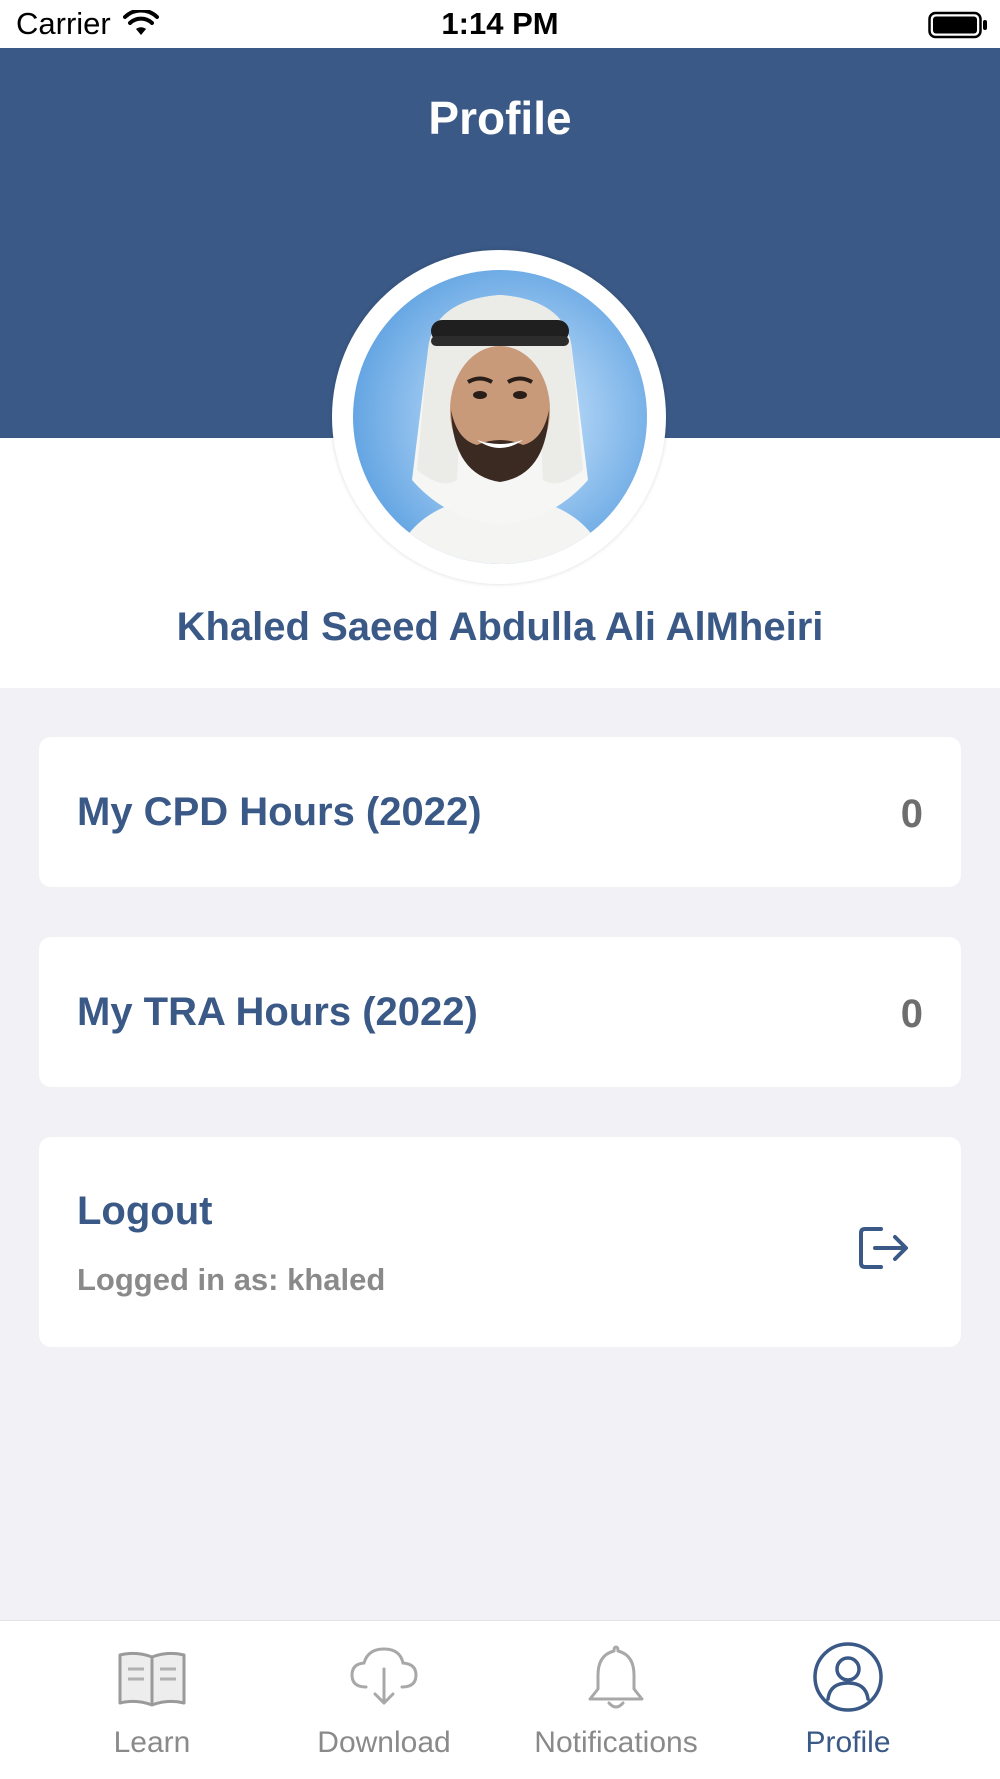  What do you see at coordinates (500, 627) in the screenshot?
I see `user-name: Khaled Saeed Abdulla Ali AlMheiri` at bounding box center [500, 627].